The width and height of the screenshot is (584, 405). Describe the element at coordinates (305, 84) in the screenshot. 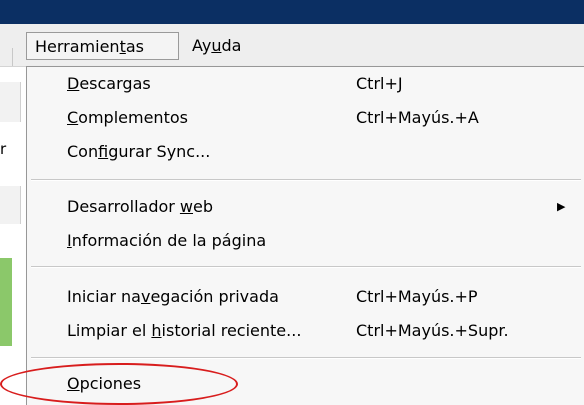

I see `menu-item-descargas: Descargas Ctrl+J` at that location.